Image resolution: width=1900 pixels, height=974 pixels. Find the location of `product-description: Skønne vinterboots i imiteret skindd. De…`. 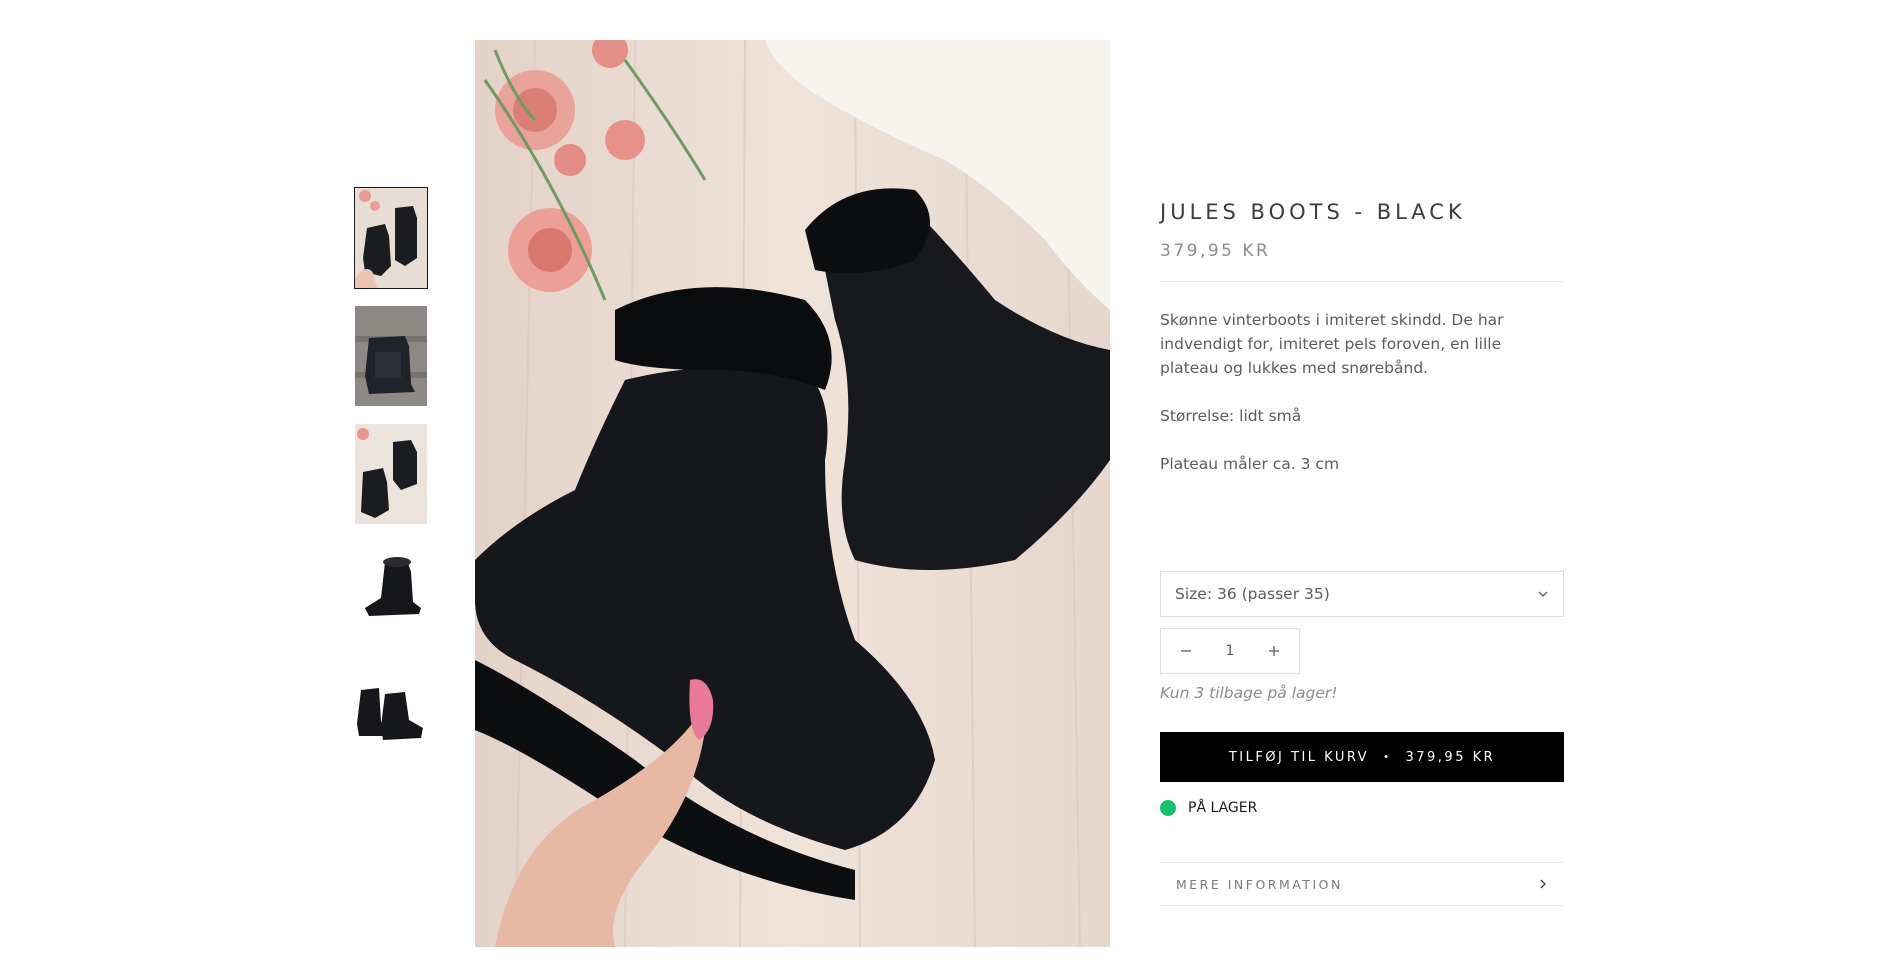

product-description: Skønne vinterboots i imiteret skindd. De… is located at coordinates (1362, 392).